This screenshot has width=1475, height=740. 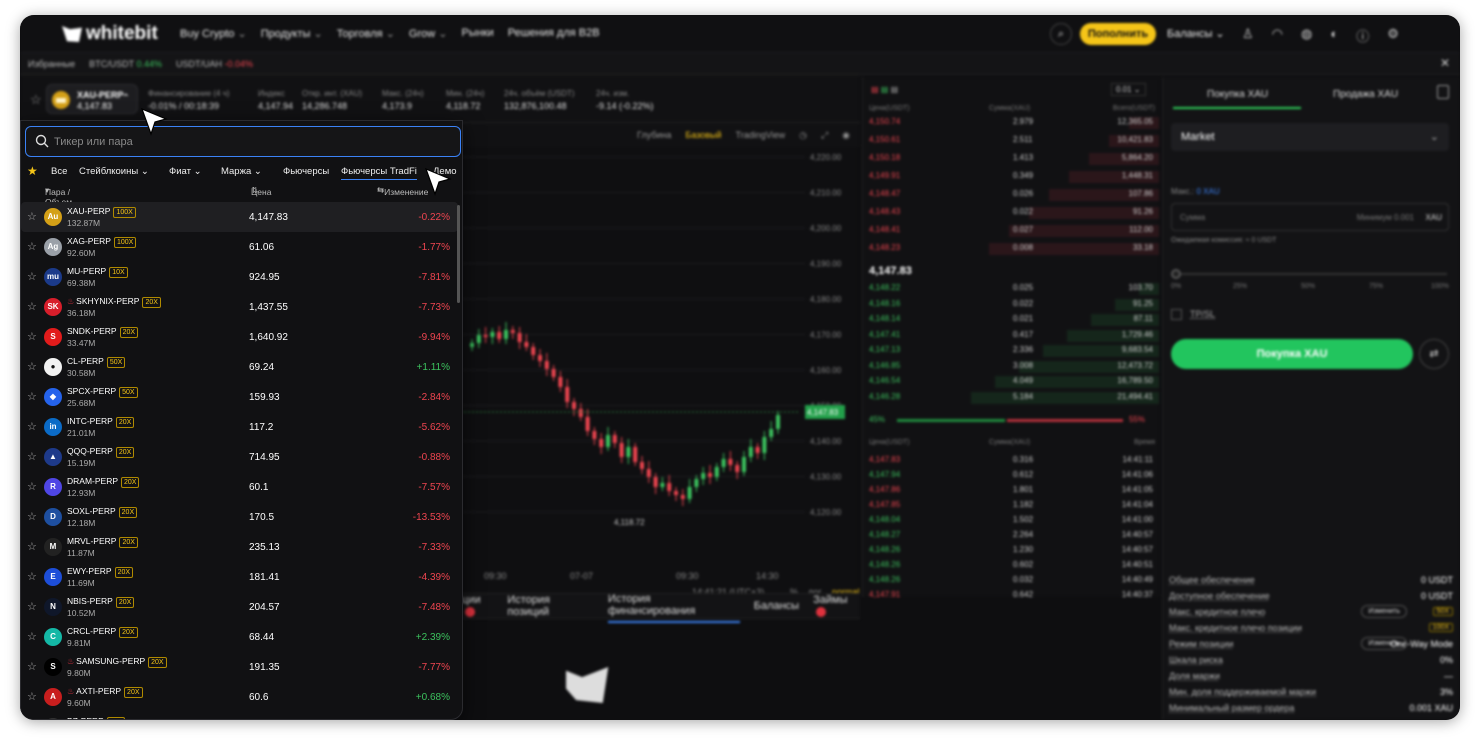 What do you see at coordinates (1365, 94) in the screenshot?
I see `tab-sell: Продажа XAU` at bounding box center [1365, 94].